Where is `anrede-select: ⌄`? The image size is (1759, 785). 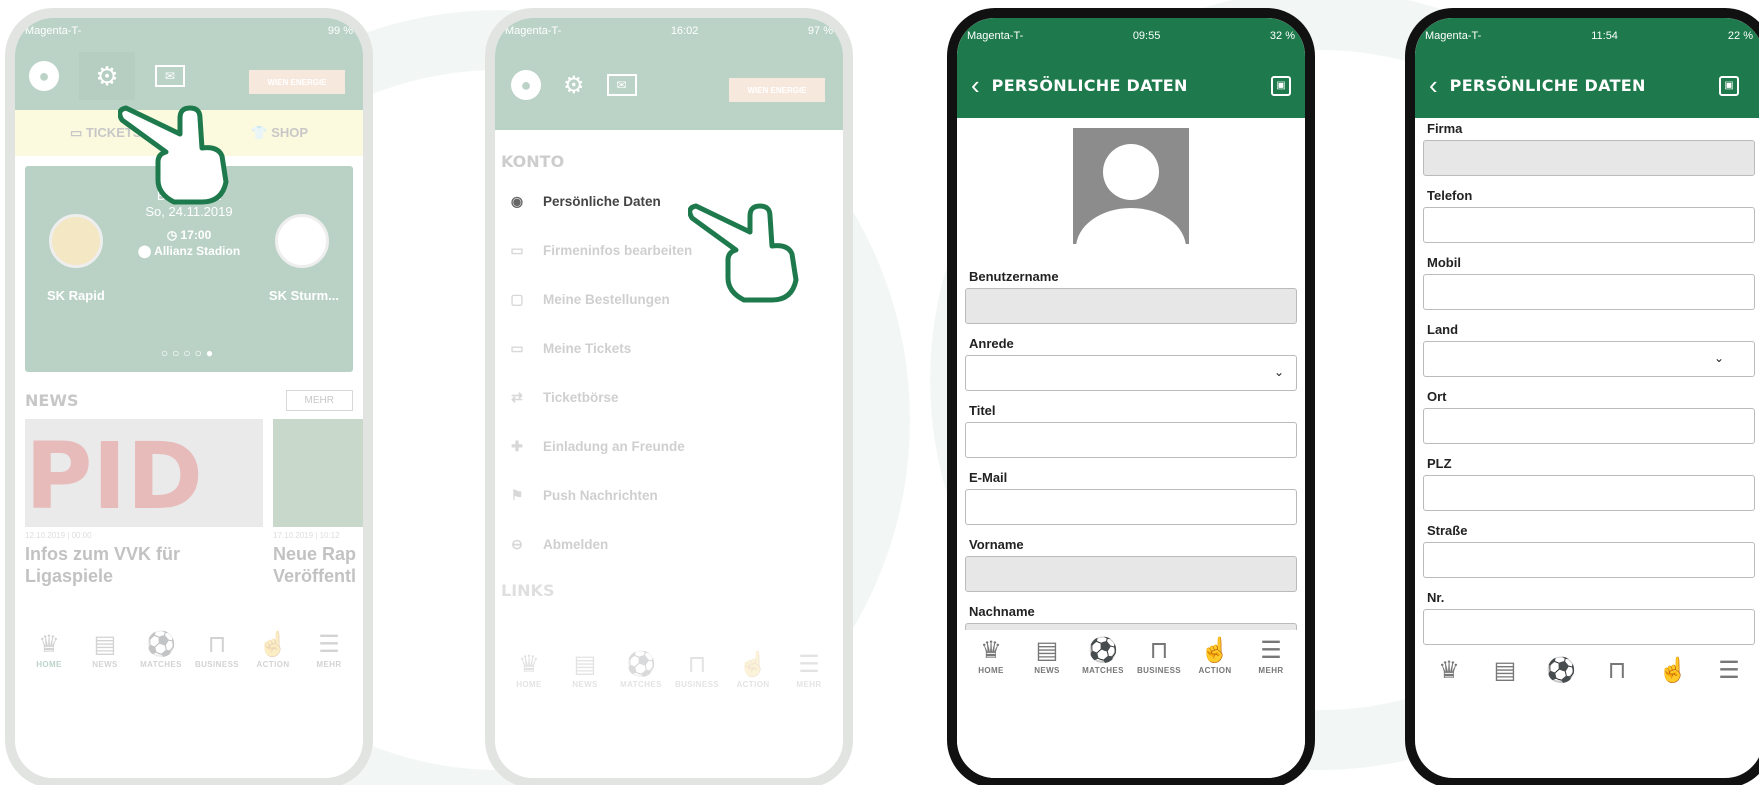
anrede-select: ⌄ is located at coordinates (1131, 373).